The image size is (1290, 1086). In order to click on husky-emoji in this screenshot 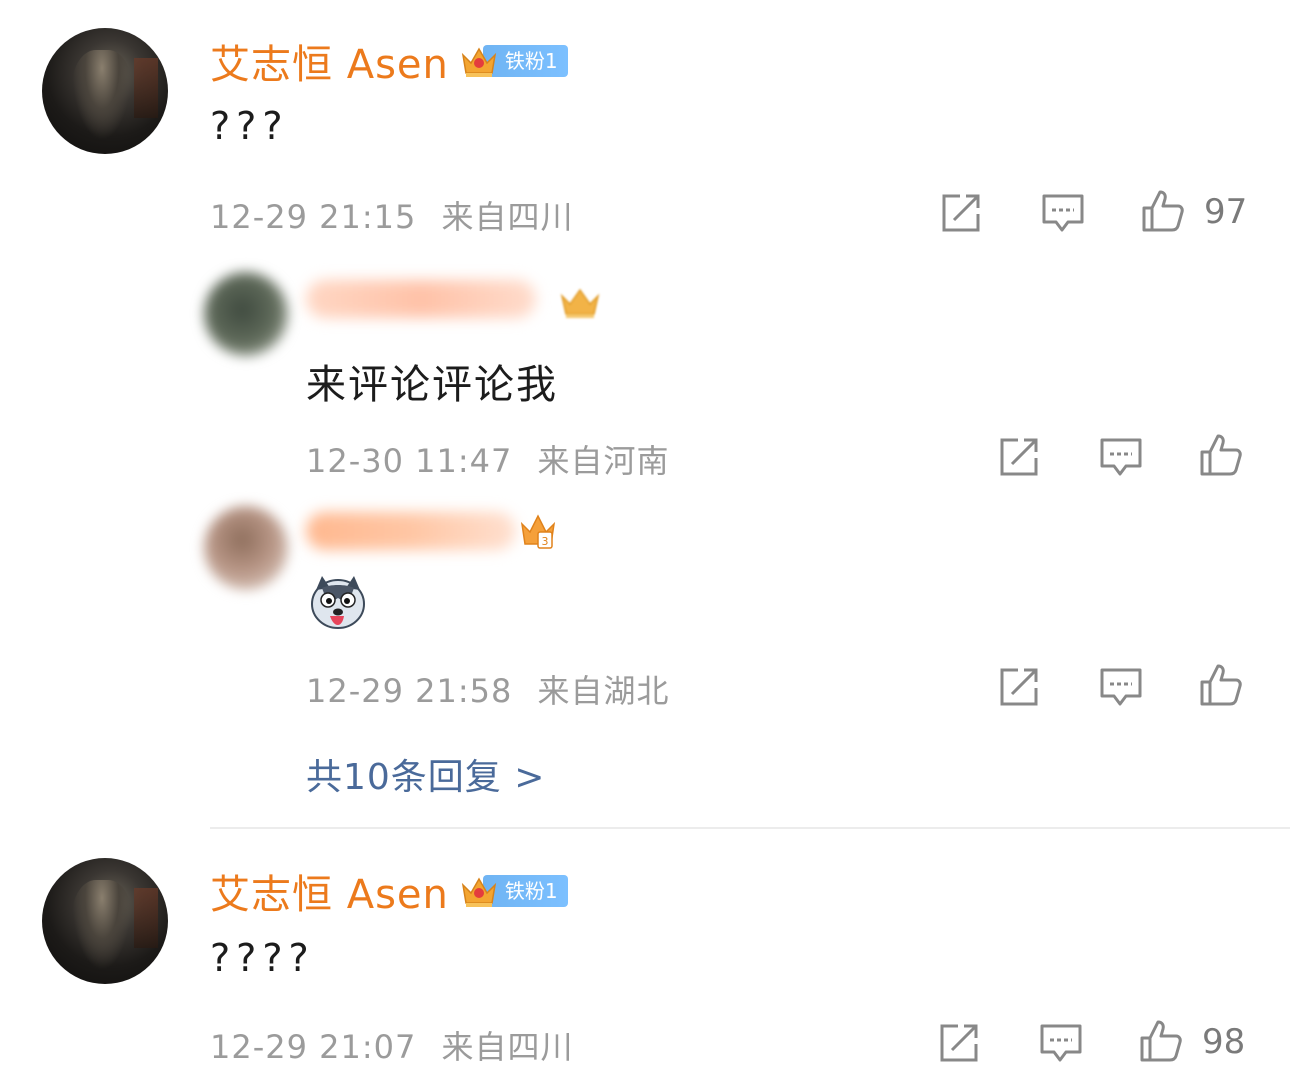, I will do `click(338, 602)`.